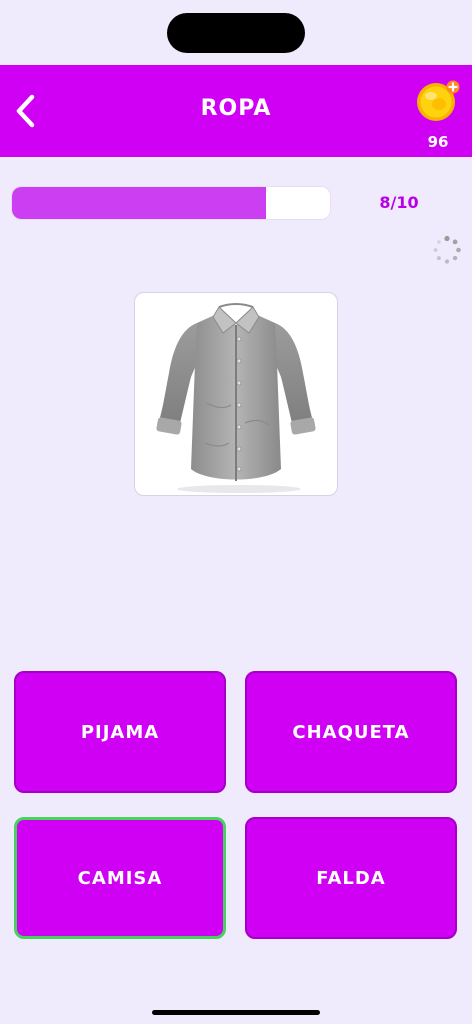  What do you see at coordinates (351, 878) in the screenshot?
I see `answer-option-falda: FALDA` at bounding box center [351, 878].